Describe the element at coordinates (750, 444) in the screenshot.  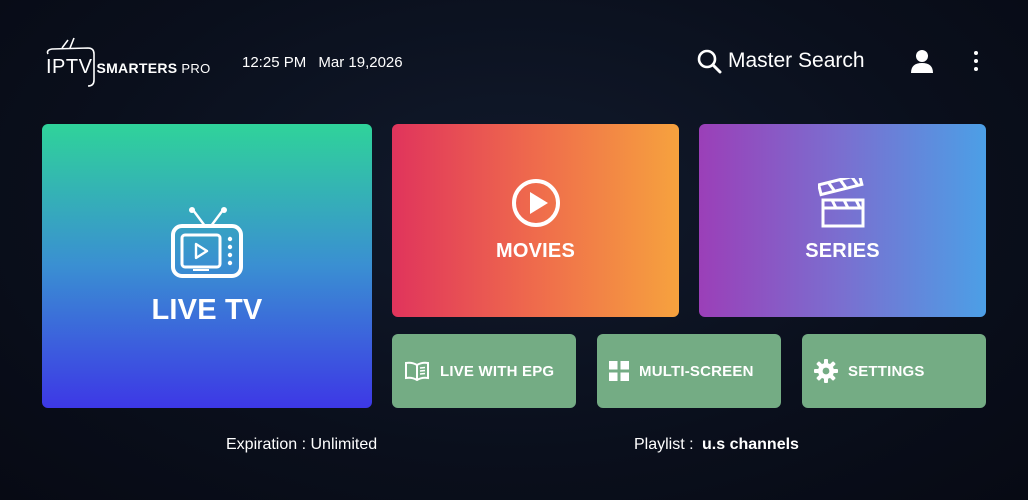
I see `playlist-value: u.s channels` at that location.